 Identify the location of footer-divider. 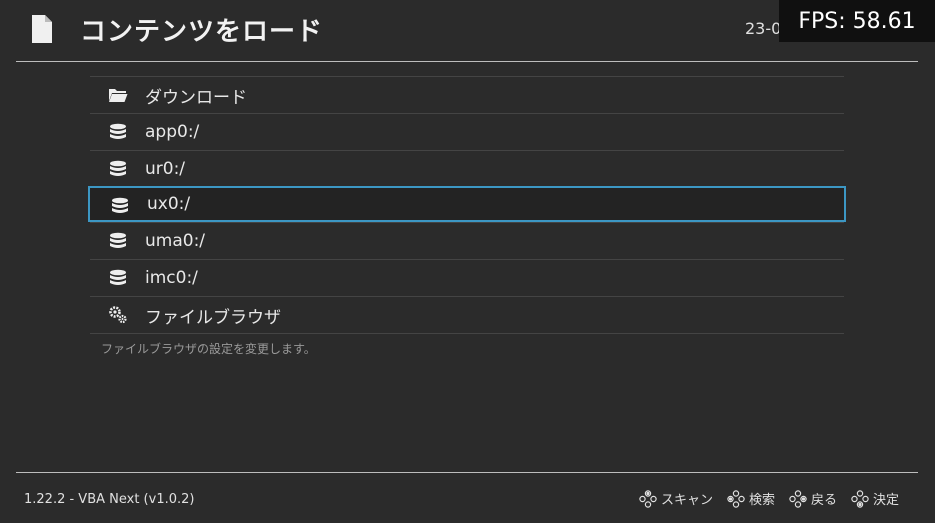
(467, 472).